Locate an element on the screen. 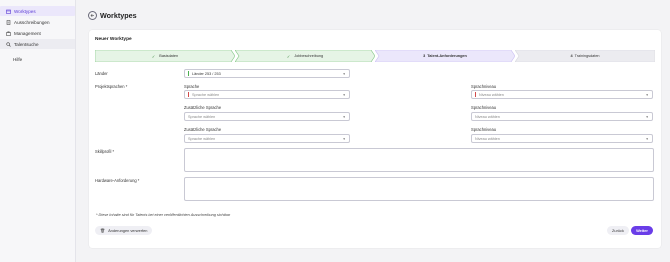 This screenshot has height=262, width=670. countries-select: Länder 253 / 253 ▾ is located at coordinates (267, 73).